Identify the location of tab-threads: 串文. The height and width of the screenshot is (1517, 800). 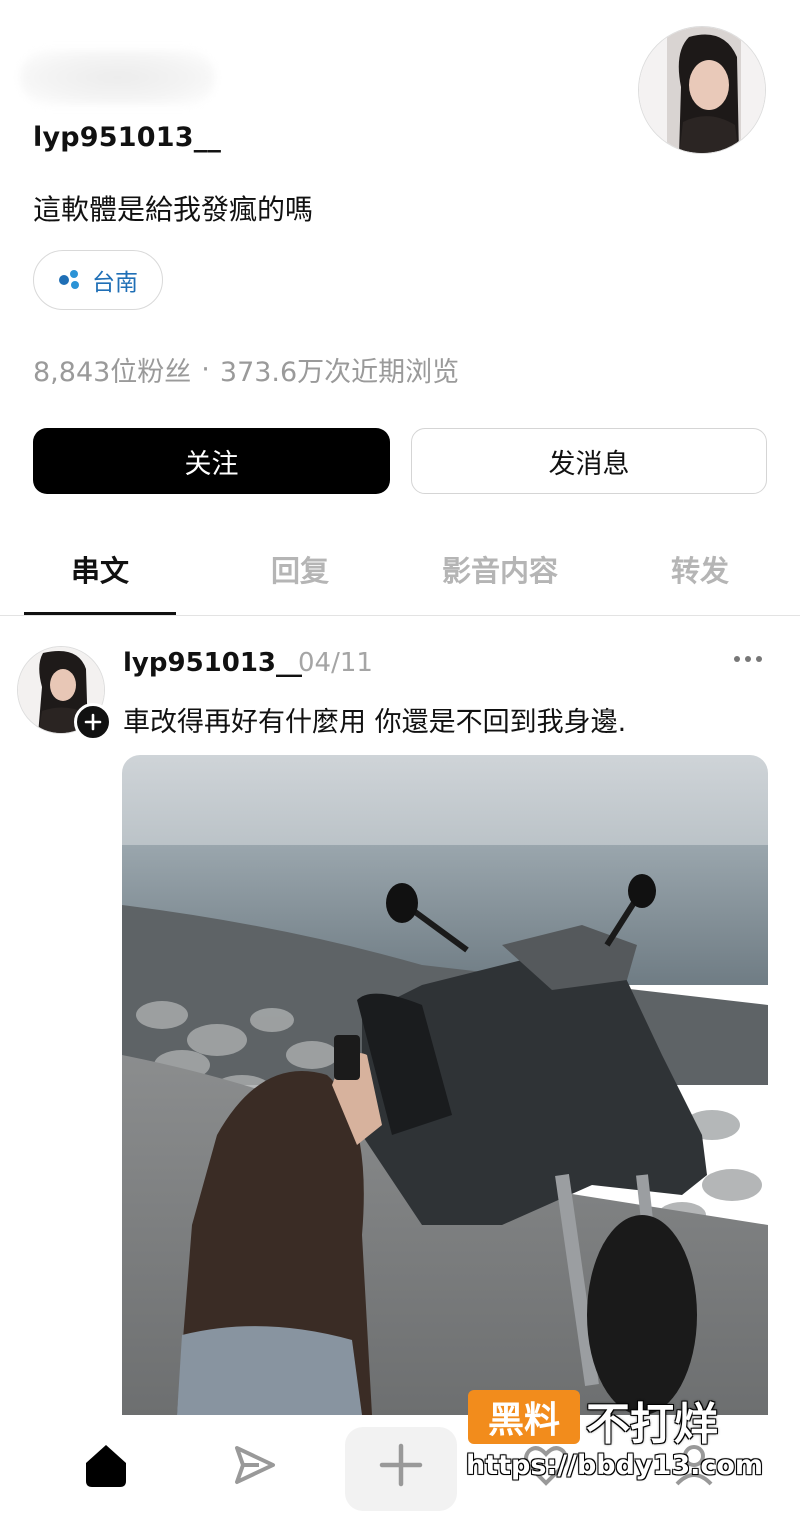
(100, 569).